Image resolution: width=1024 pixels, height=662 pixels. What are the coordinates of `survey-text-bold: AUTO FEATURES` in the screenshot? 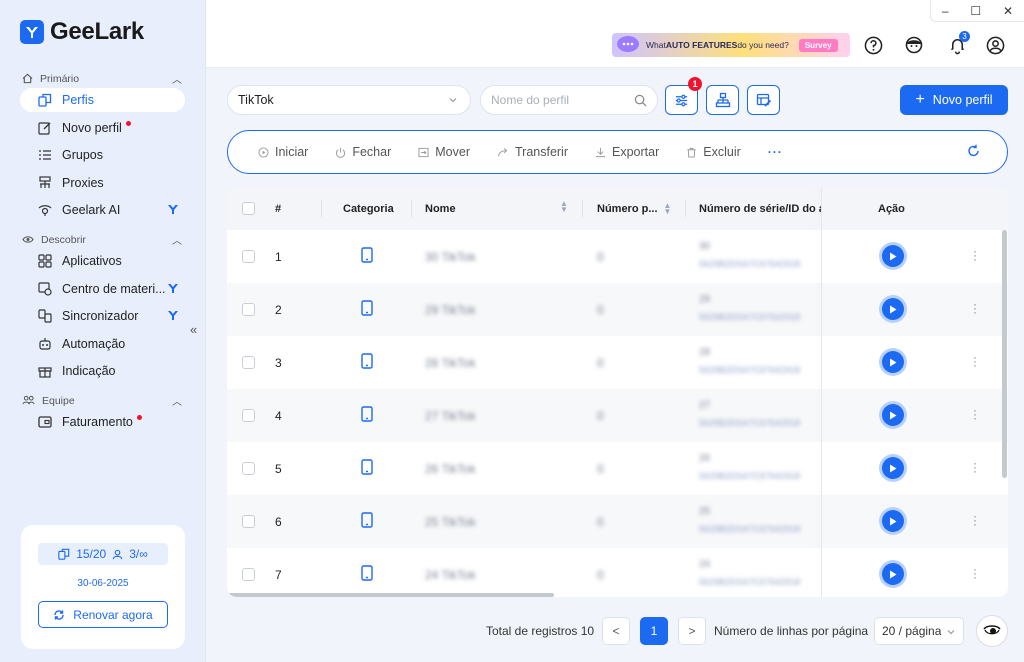 It's located at (701, 45).